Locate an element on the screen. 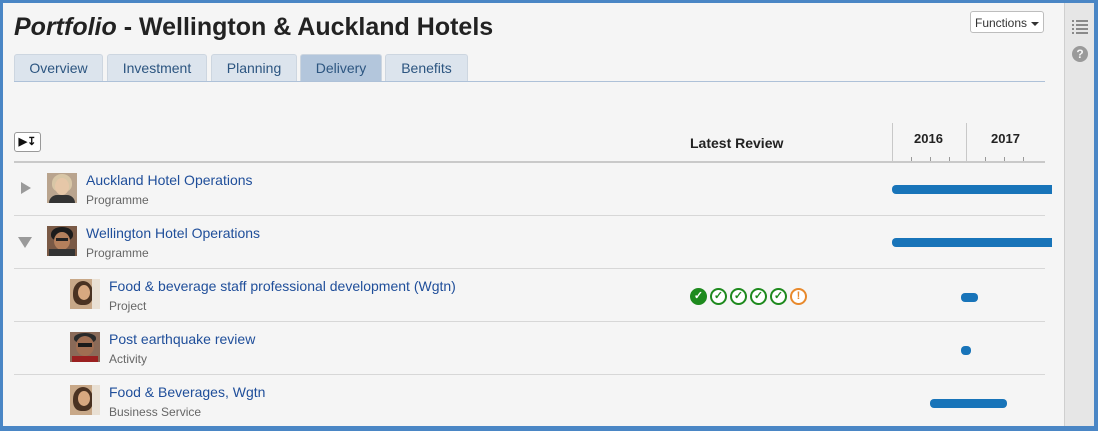 The image size is (1098, 431). table-row: Post earthquake review Activity is located at coordinates (529, 348).